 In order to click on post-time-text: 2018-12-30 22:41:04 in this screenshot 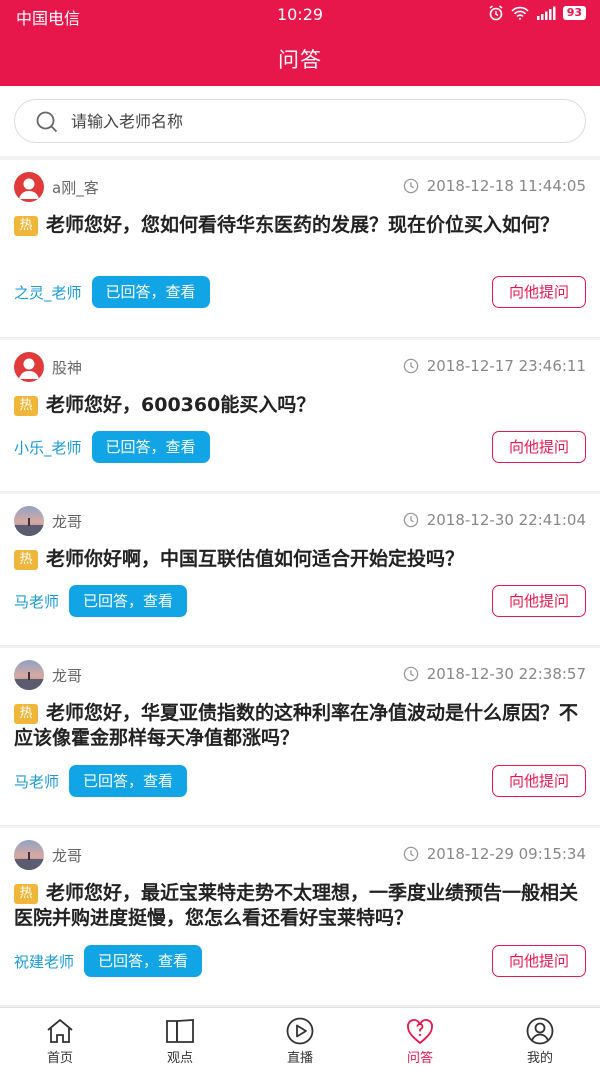, I will do `click(506, 520)`.